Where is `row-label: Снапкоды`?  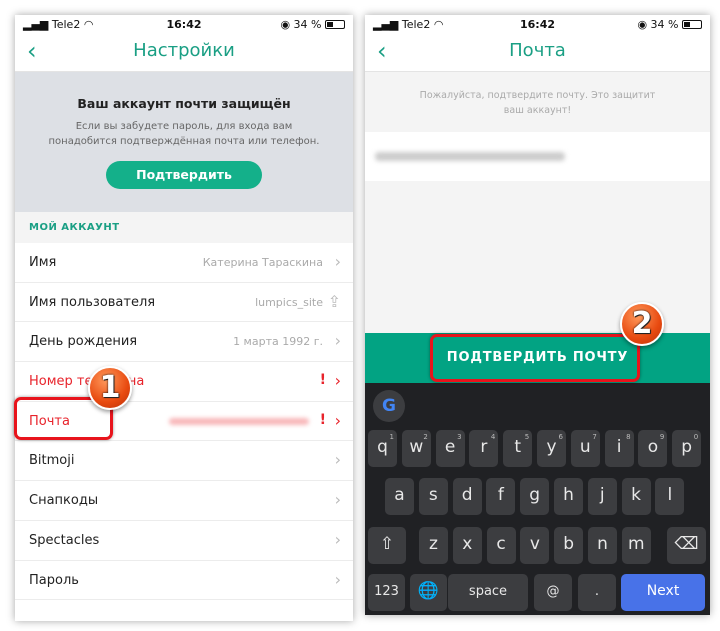 row-label: Снапкоды is located at coordinates (64, 501).